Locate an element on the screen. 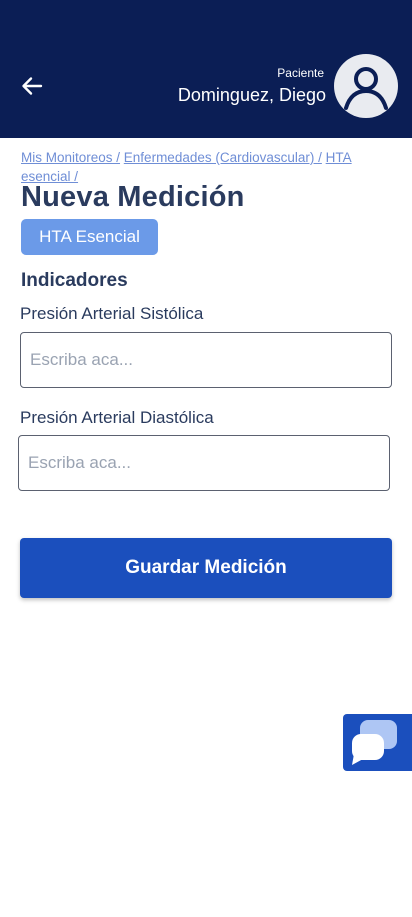 This screenshot has height=917, width=412. back-button is located at coordinates (32, 86).